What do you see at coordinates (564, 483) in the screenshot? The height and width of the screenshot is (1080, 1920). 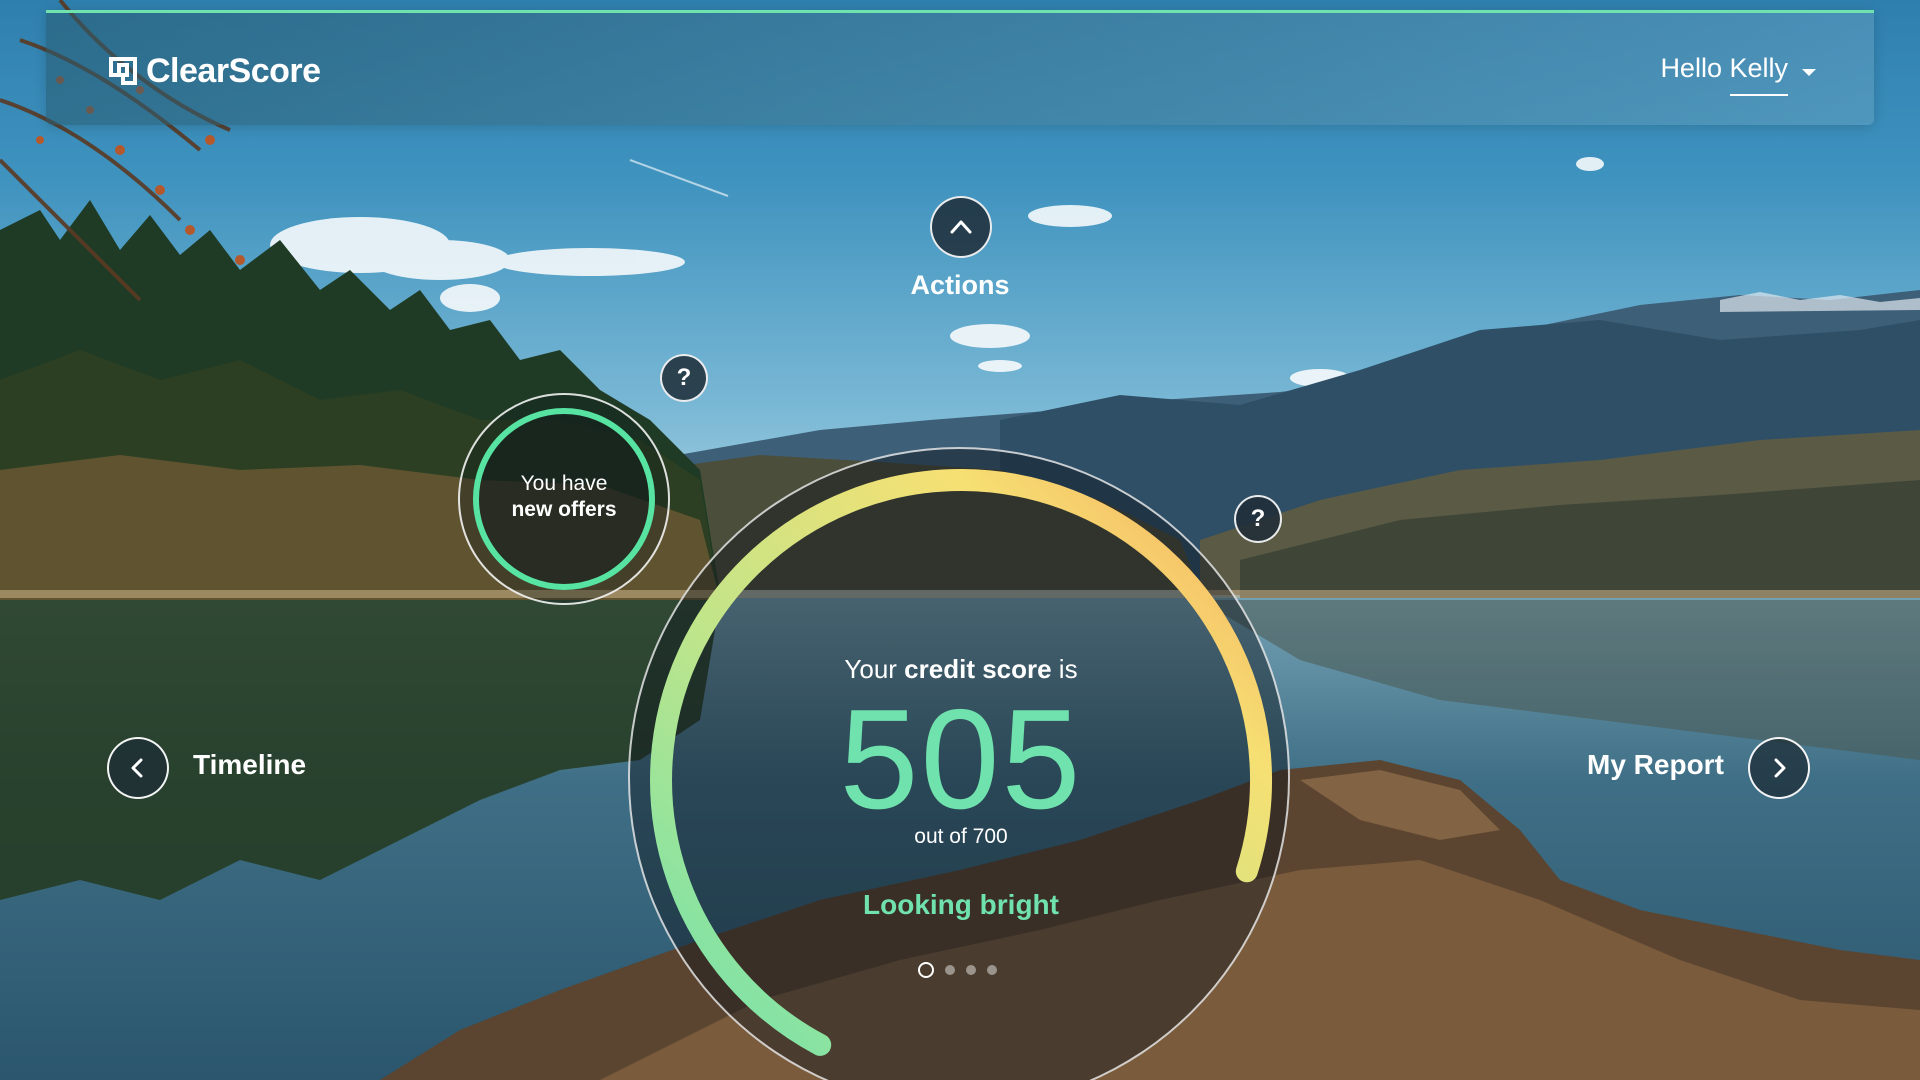 I see `offers-line-1: You have` at bounding box center [564, 483].